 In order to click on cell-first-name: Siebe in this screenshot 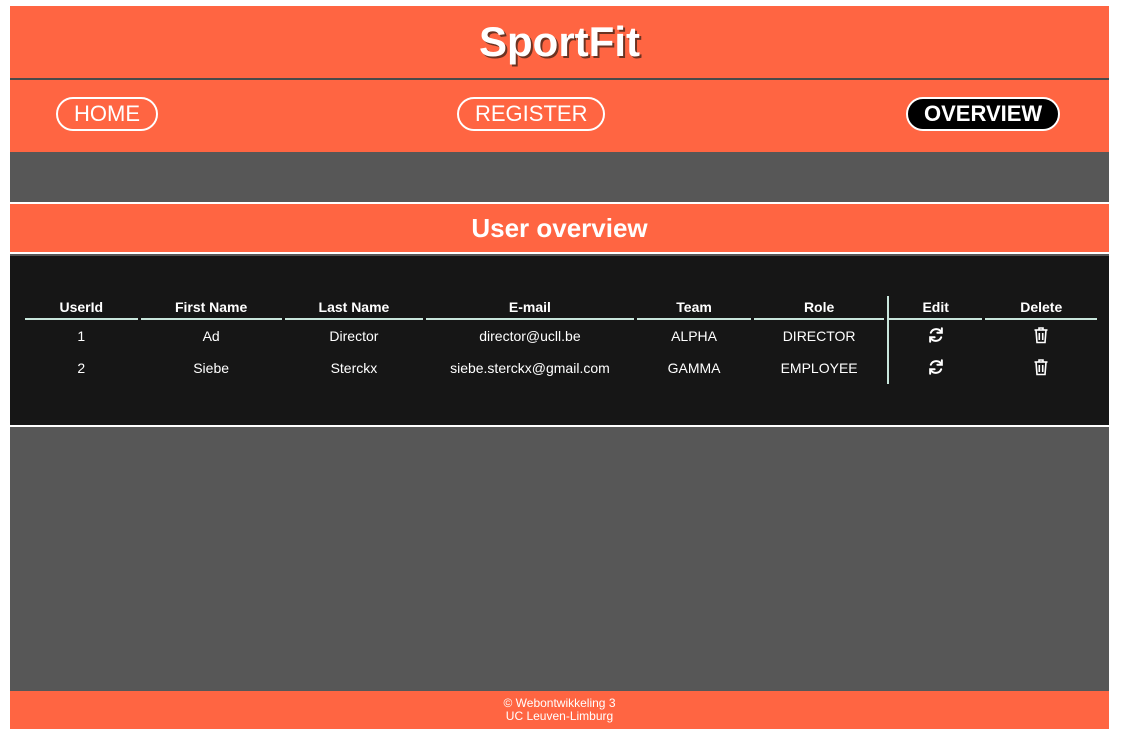, I will do `click(211, 368)`.